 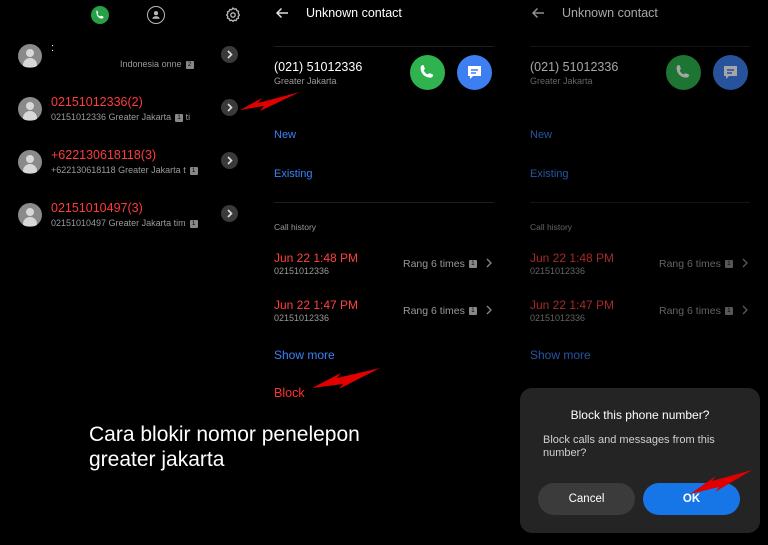 What do you see at coordinates (721, 482) in the screenshot?
I see `annotation-arrow-ok` at bounding box center [721, 482].